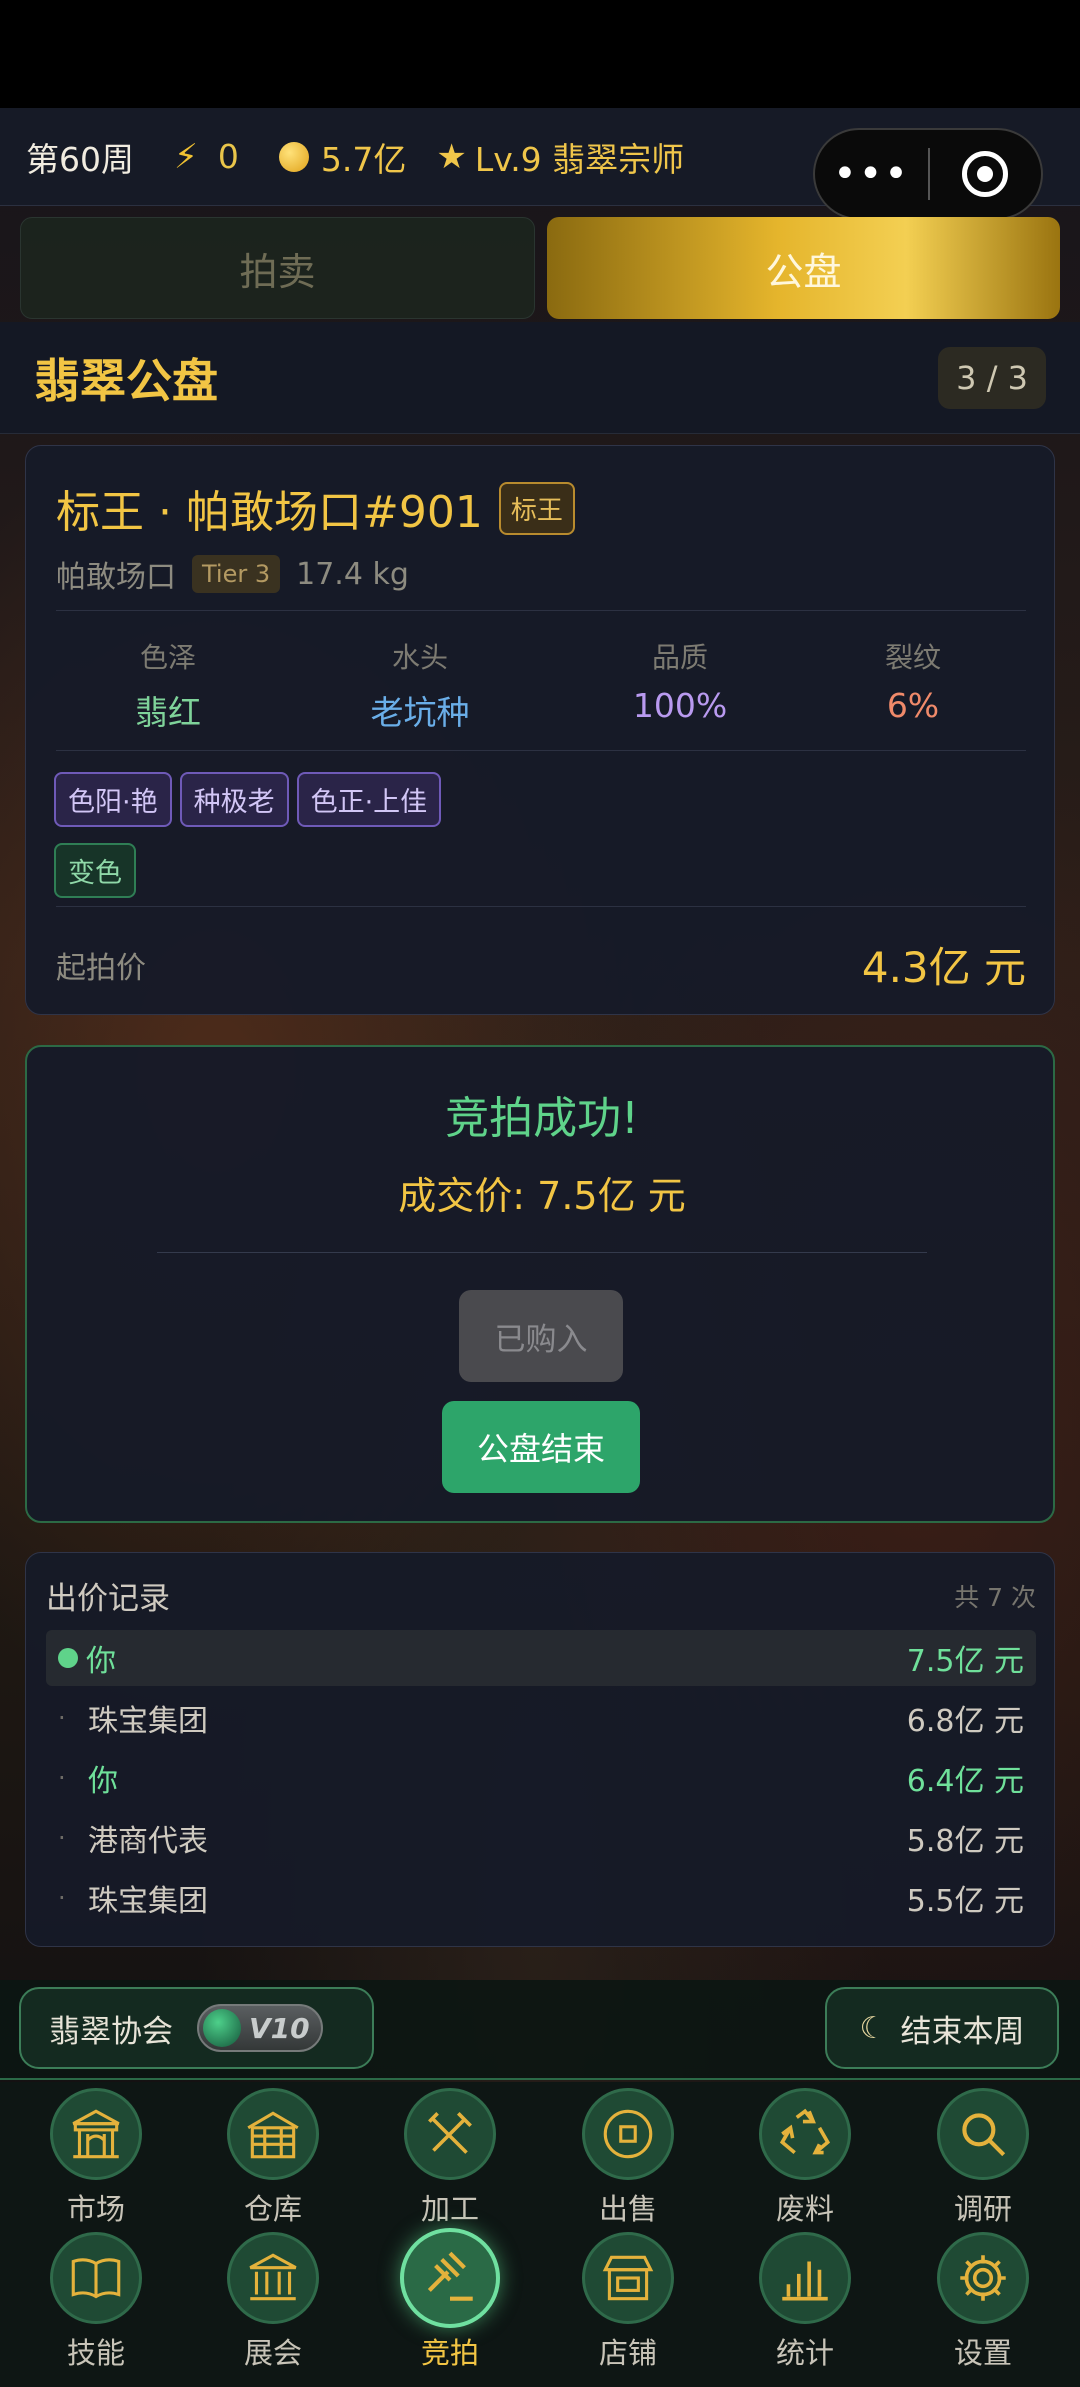 The width and height of the screenshot is (1080, 2387). Describe the element at coordinates (965, 1781) in the screenshot. I see `bid-amount: 6.4亿 元` at that location.